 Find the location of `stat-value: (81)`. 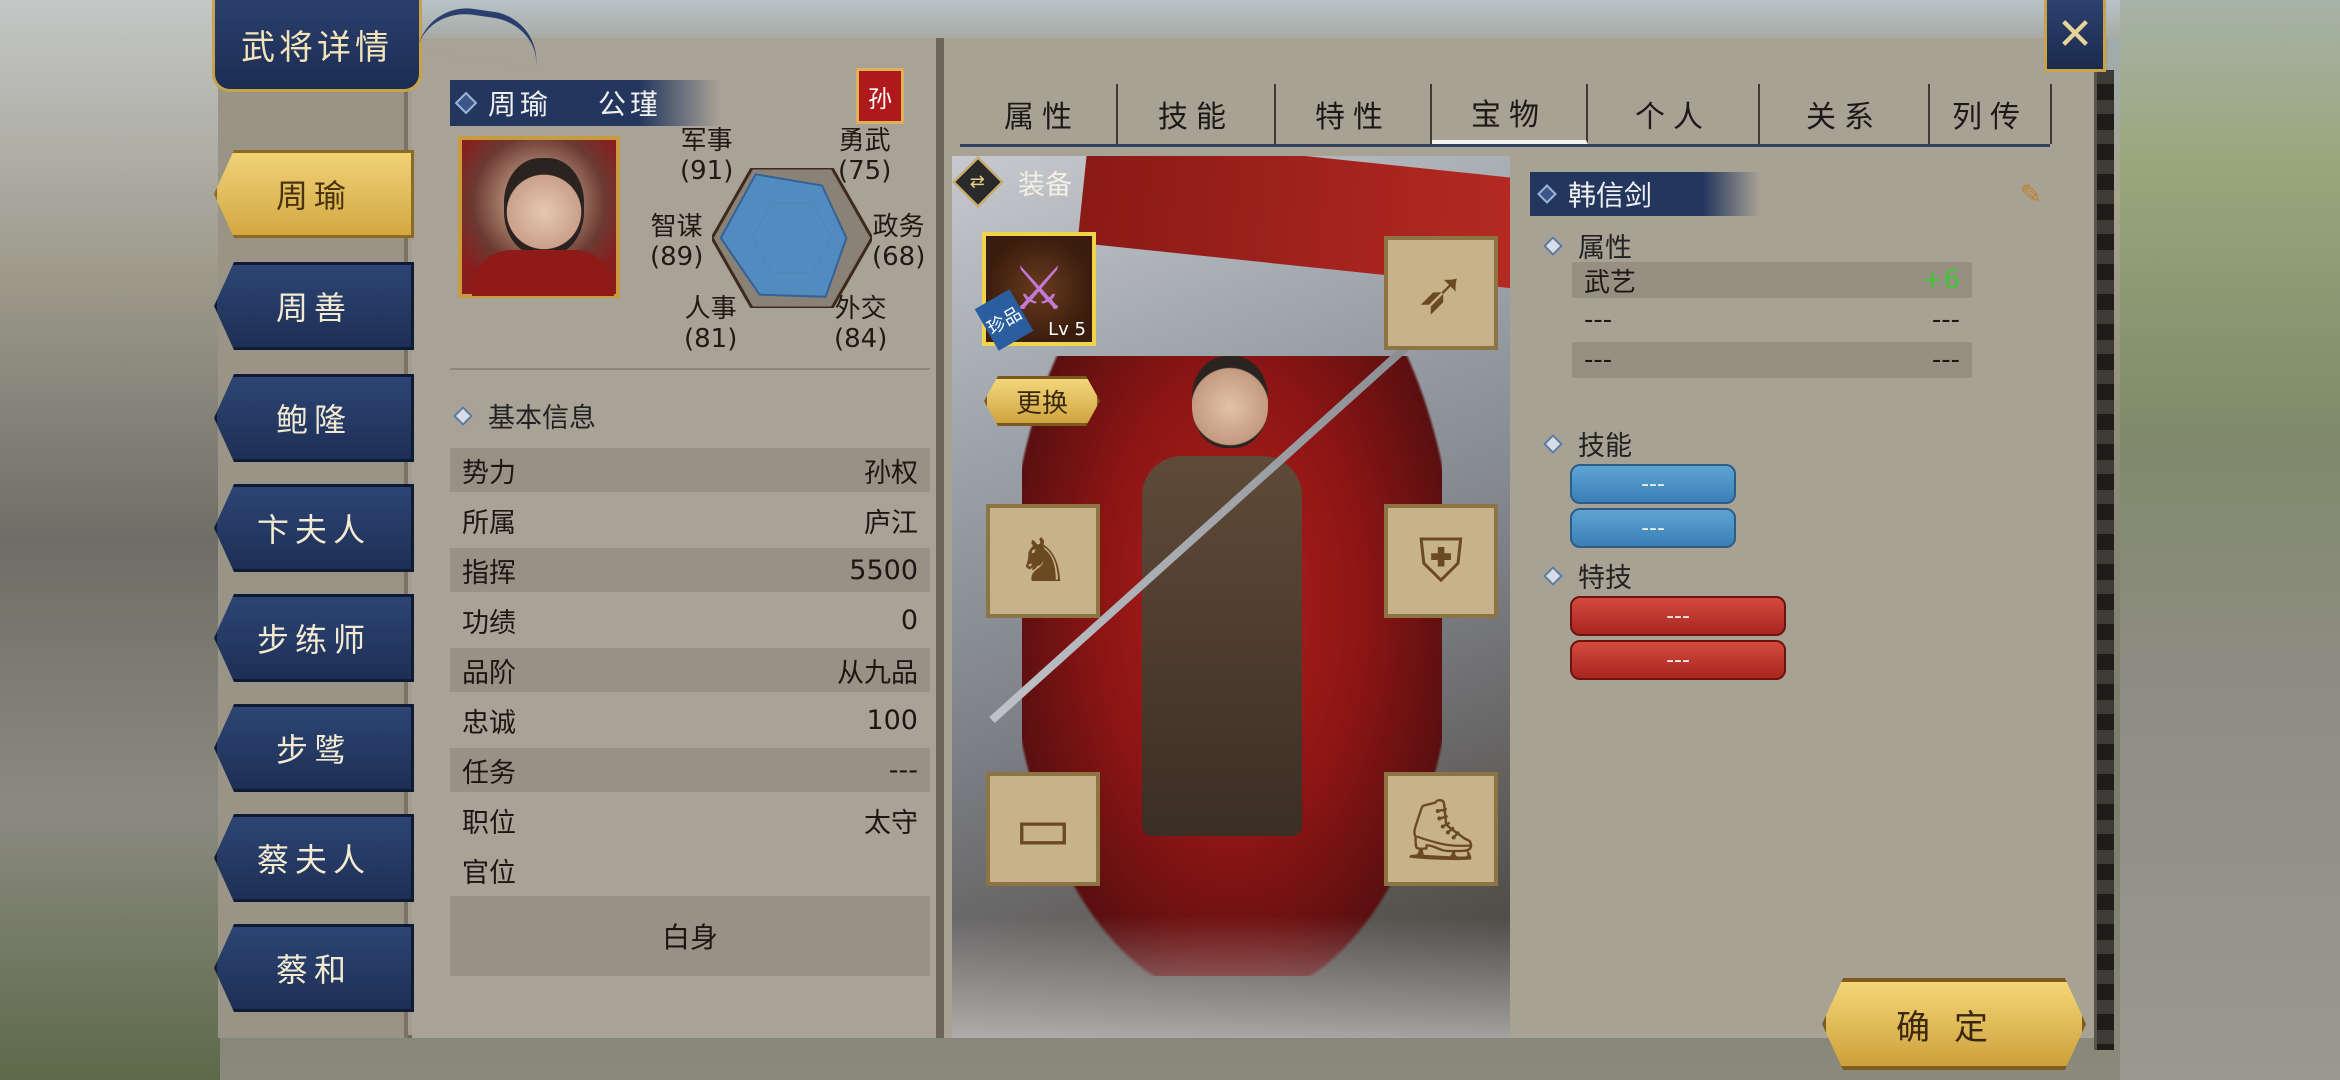

stat-value: (81) is located at coordinates (711, 339).